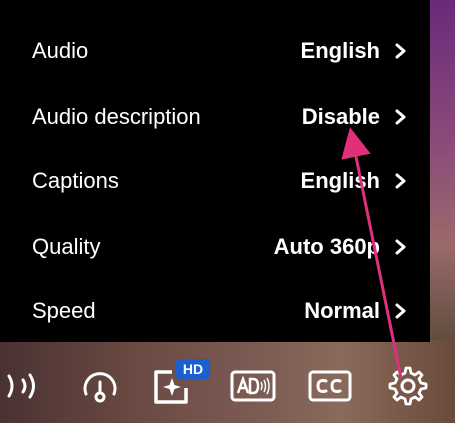 The height and width of the screenshot is (423, 455). I want to click on audio-description-icon, so click(253, 386).